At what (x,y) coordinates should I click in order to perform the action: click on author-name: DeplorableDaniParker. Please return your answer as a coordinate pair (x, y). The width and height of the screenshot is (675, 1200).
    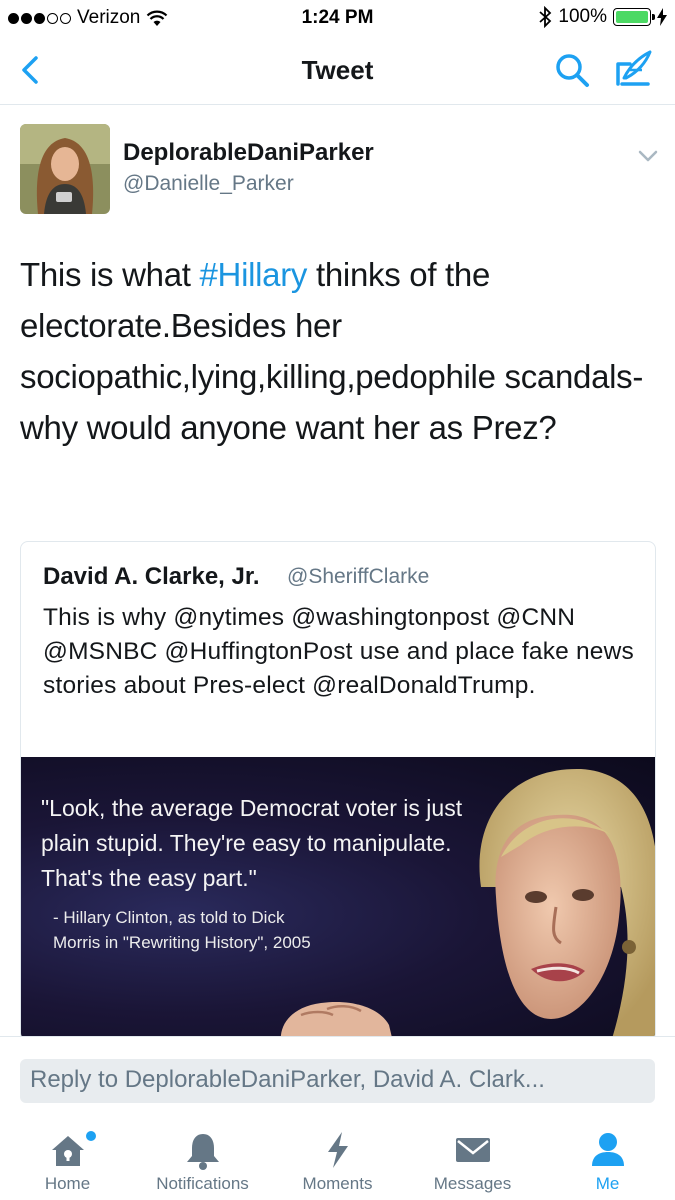
    Looking at the image, I should click on (248, 153).